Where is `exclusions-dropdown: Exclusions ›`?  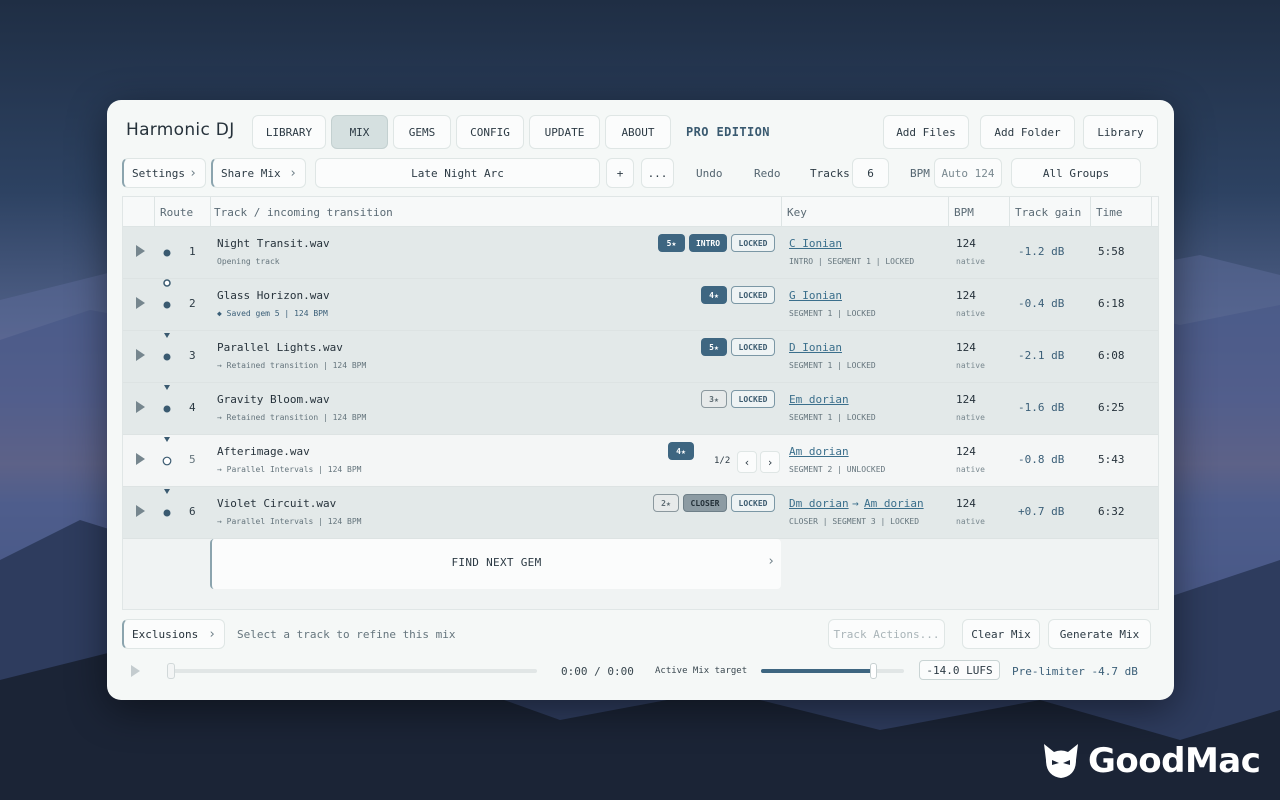 exclusions-dropdown: Exclusions › is located at coordinates (173, 634).